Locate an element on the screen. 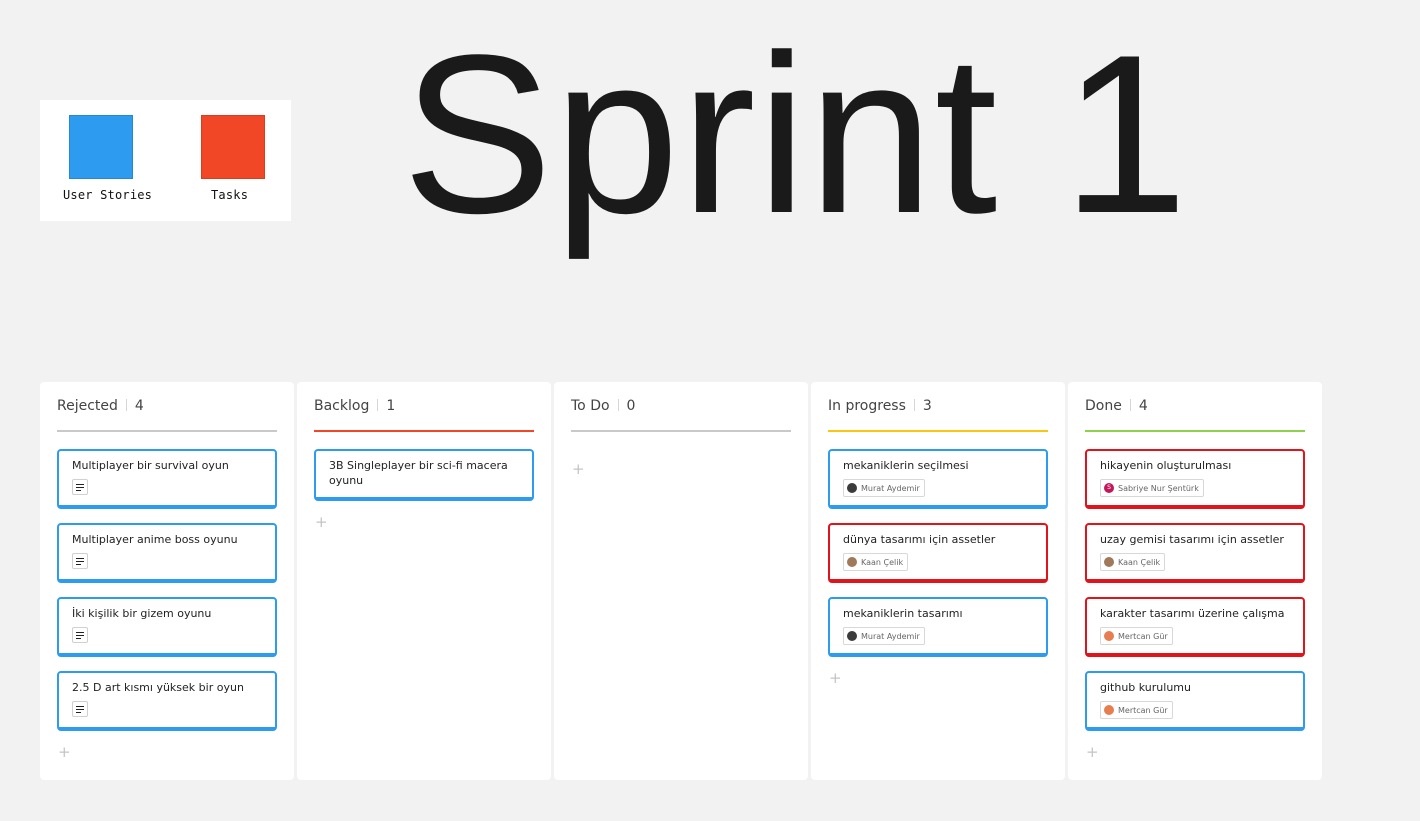  card: mekaniklerin seçilmesi Murat Aydemir is located at coordinates (938, 479).